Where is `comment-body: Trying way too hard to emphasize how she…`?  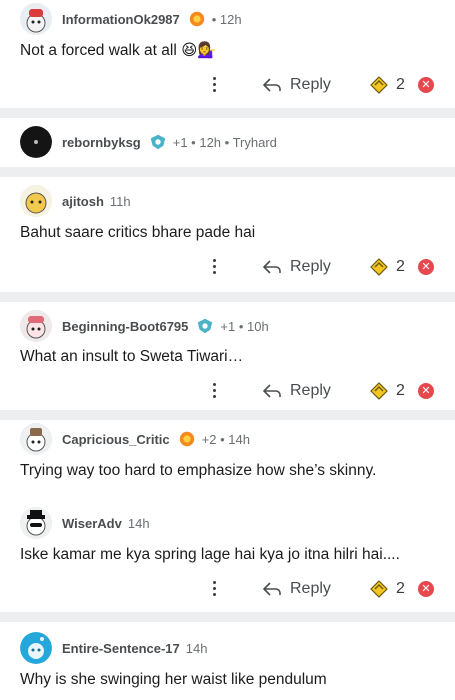 comment-body: Trying way too hard to emphasize how she… is located at coordinates (198, 470).